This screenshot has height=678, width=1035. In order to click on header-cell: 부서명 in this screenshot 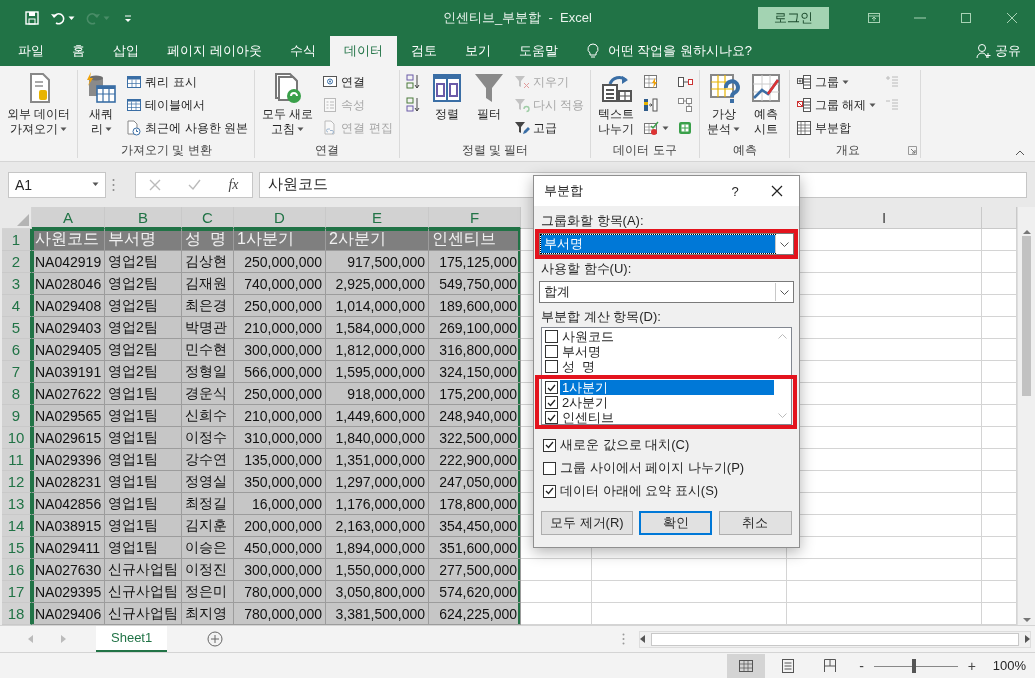, I will do `click(143, 240)`.